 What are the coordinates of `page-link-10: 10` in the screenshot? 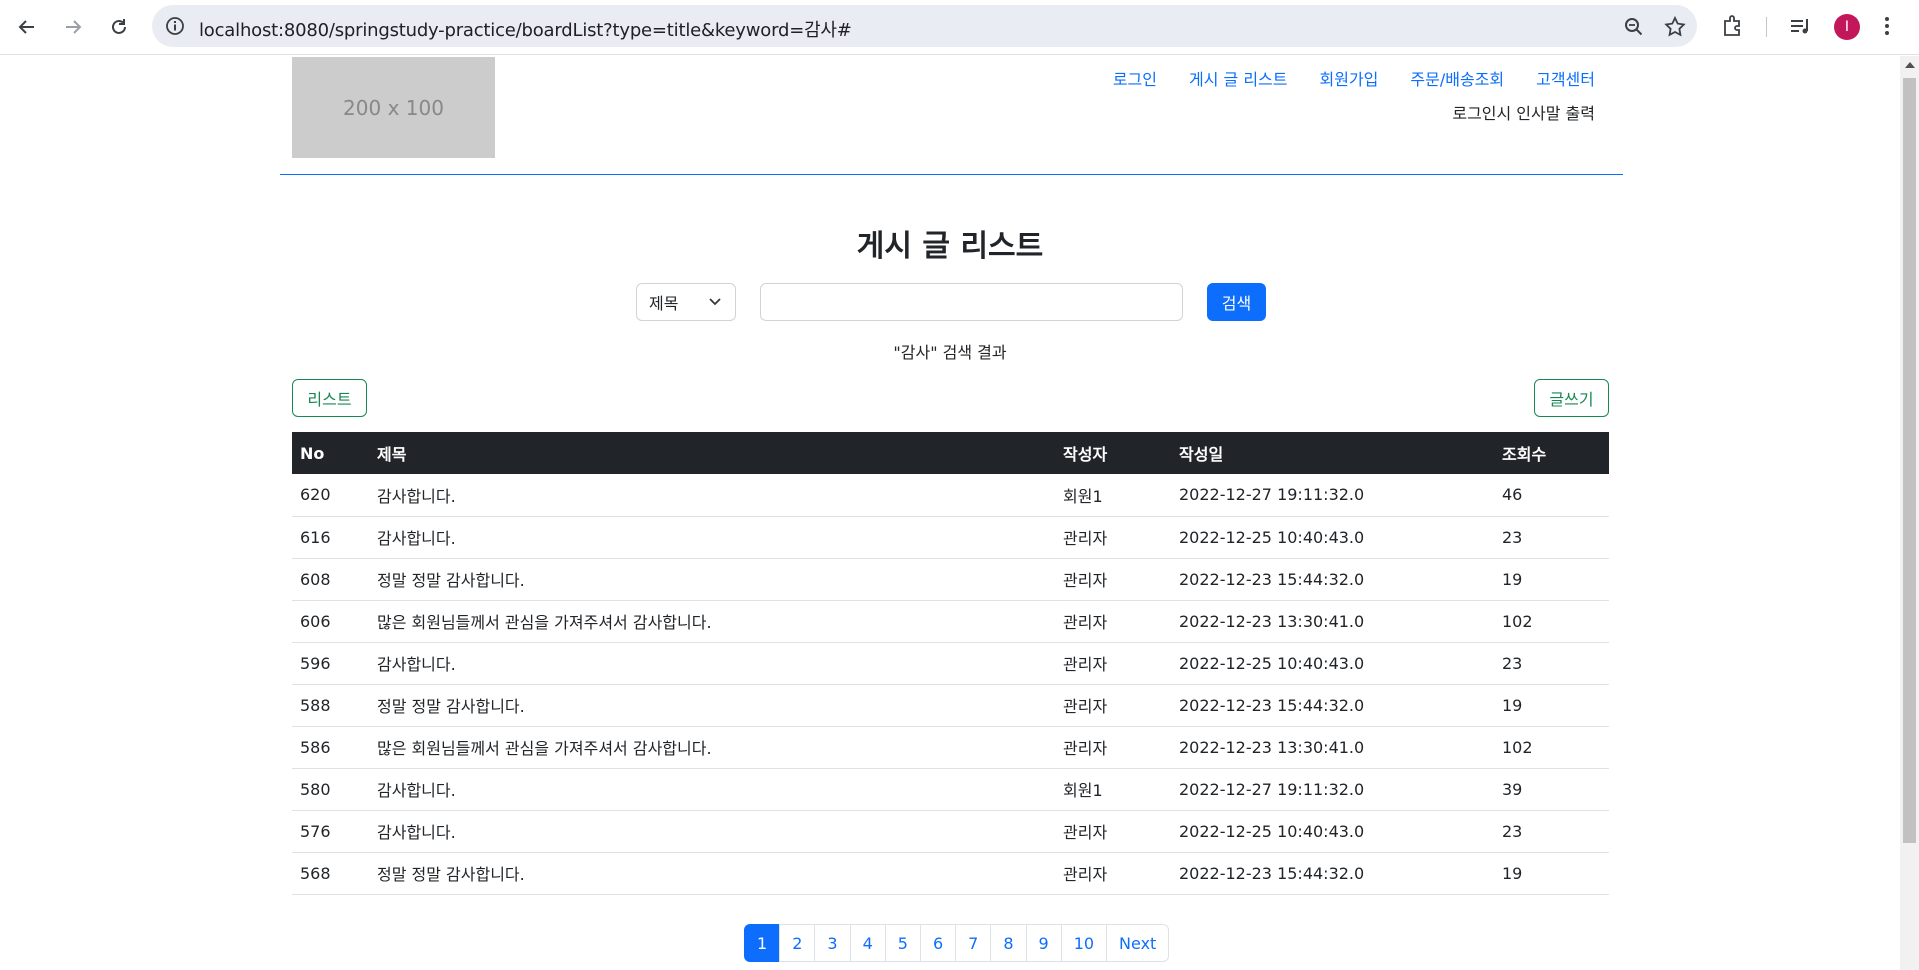 It's located at (1084, 943).